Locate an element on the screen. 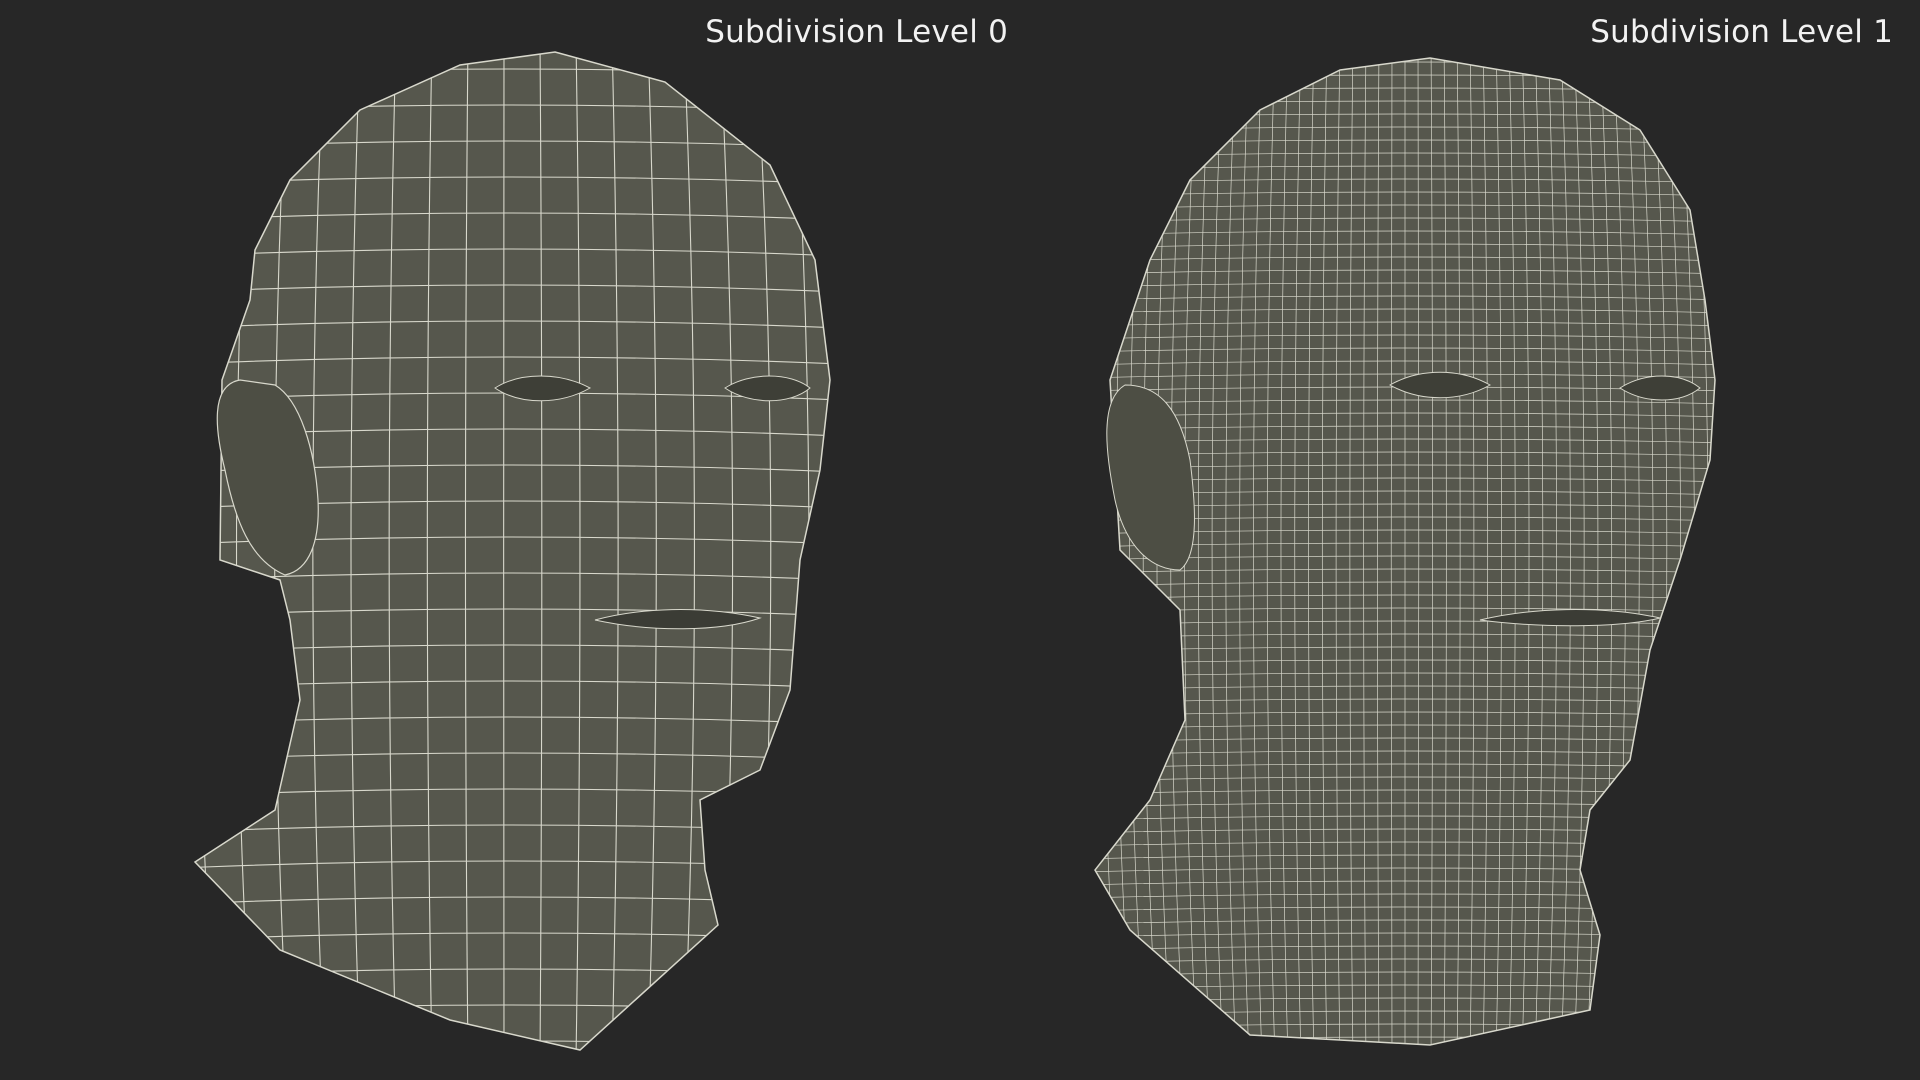 Image resolution: width=1920 pixels, height=1080 pixels. subdivision-level-1-label: Subdivision Level 1 is located at coordinates (1741, 32).